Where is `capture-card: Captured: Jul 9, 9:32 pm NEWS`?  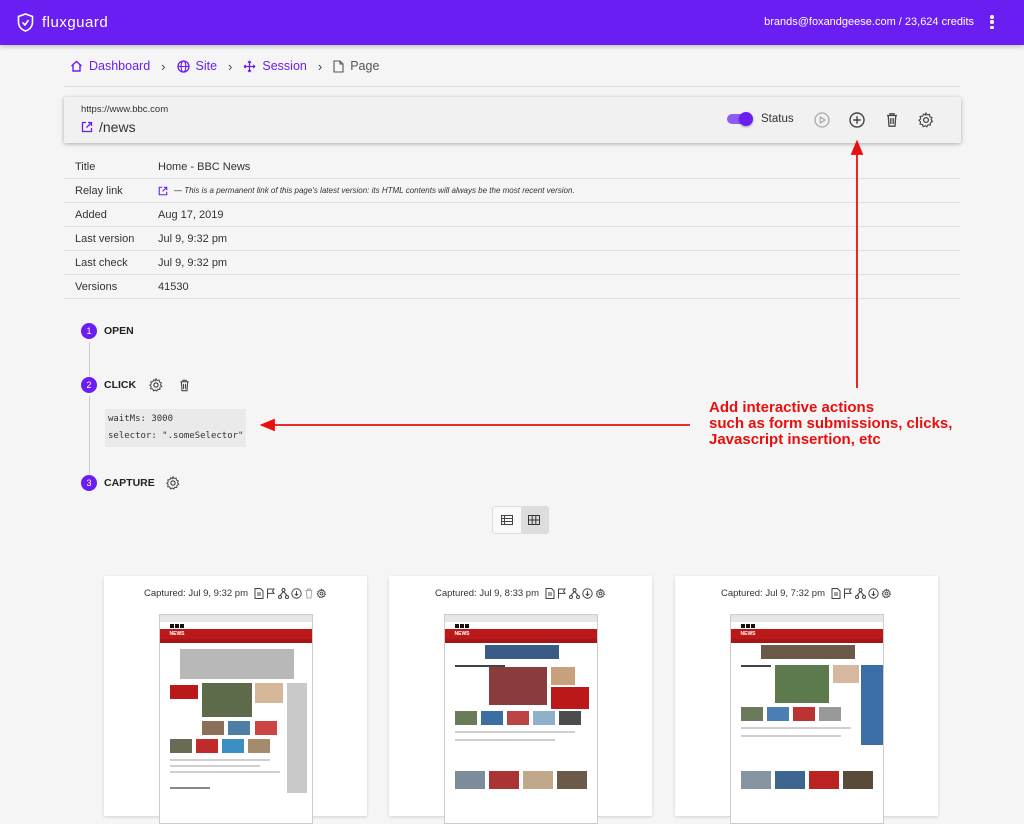 capture-card: Captured: Jul 9, 9:32 pm NEWS is located at coordinates (235, 700).